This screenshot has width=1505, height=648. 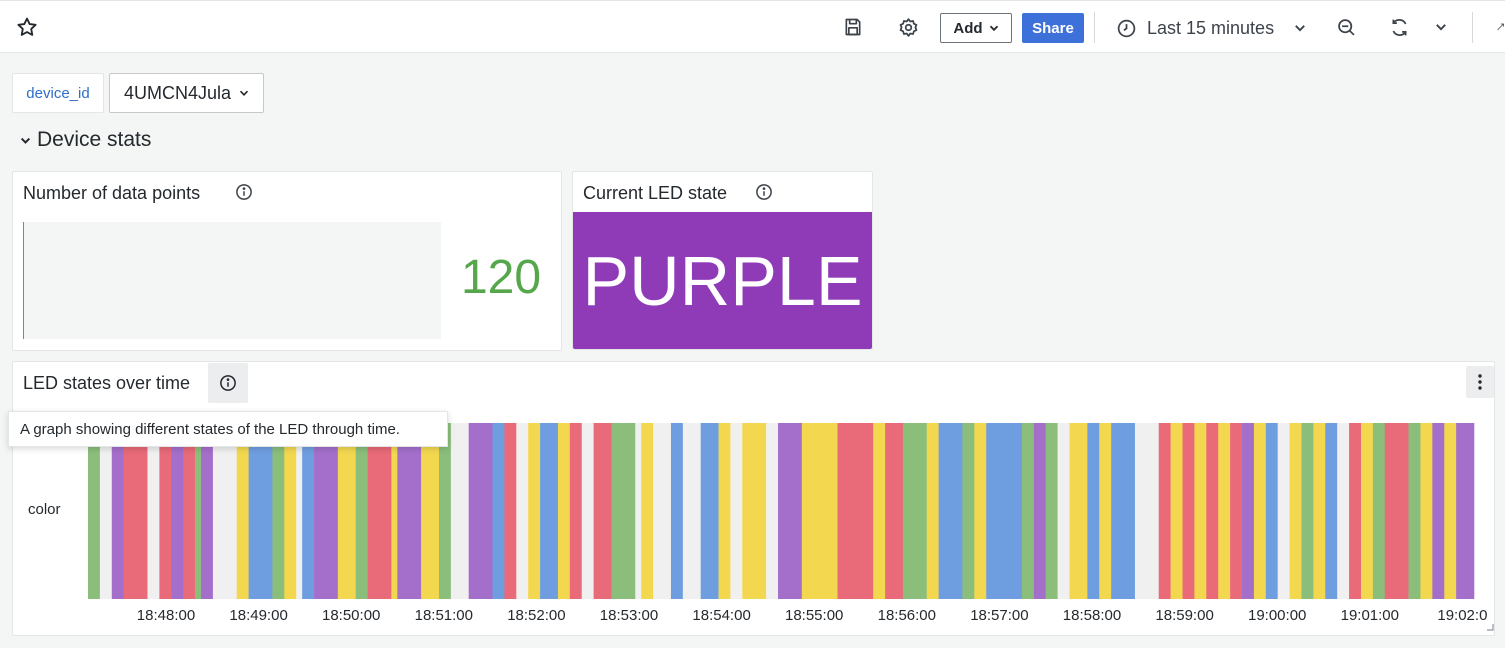 I want to click on resize-handle-icon, so click(x=1490, y=627).